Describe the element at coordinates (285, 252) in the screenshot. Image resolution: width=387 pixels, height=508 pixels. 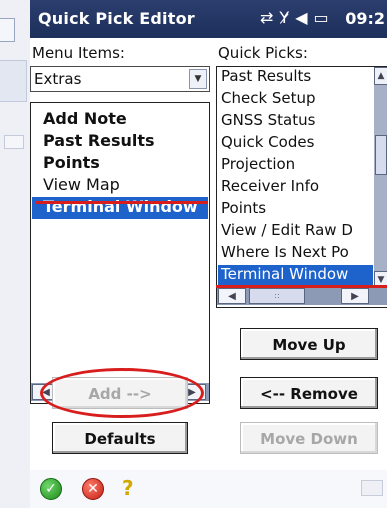
I see `list-item: Where Is Next Po` at that location.